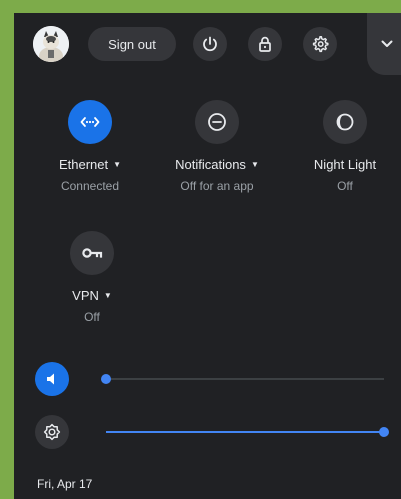  I want to click on power-button, so click(210, 44).